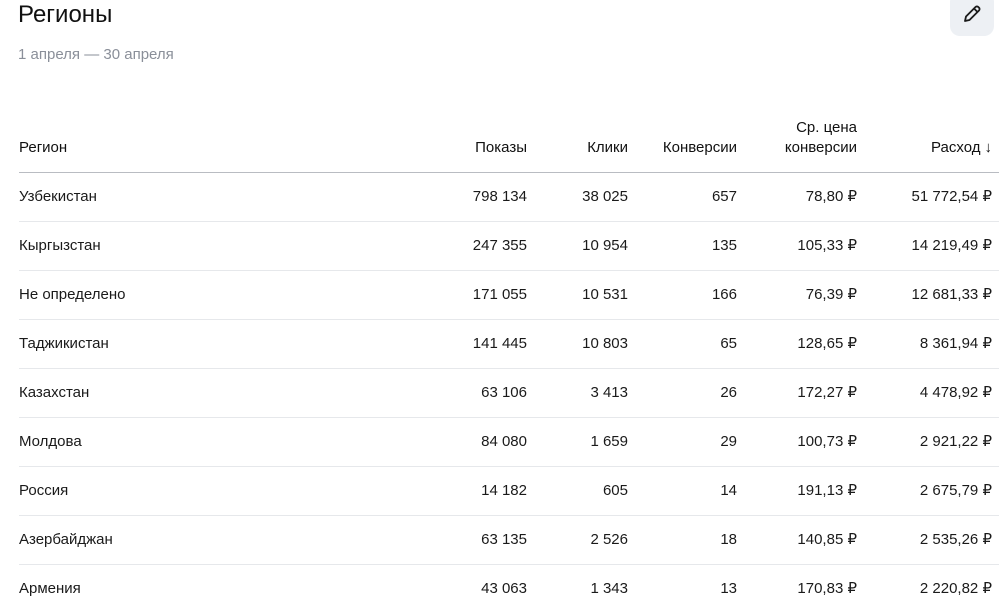  Describe the element at coordinates (928, 143) in the screenshot. I see `column-header-spend: Расход ↓` at that location.